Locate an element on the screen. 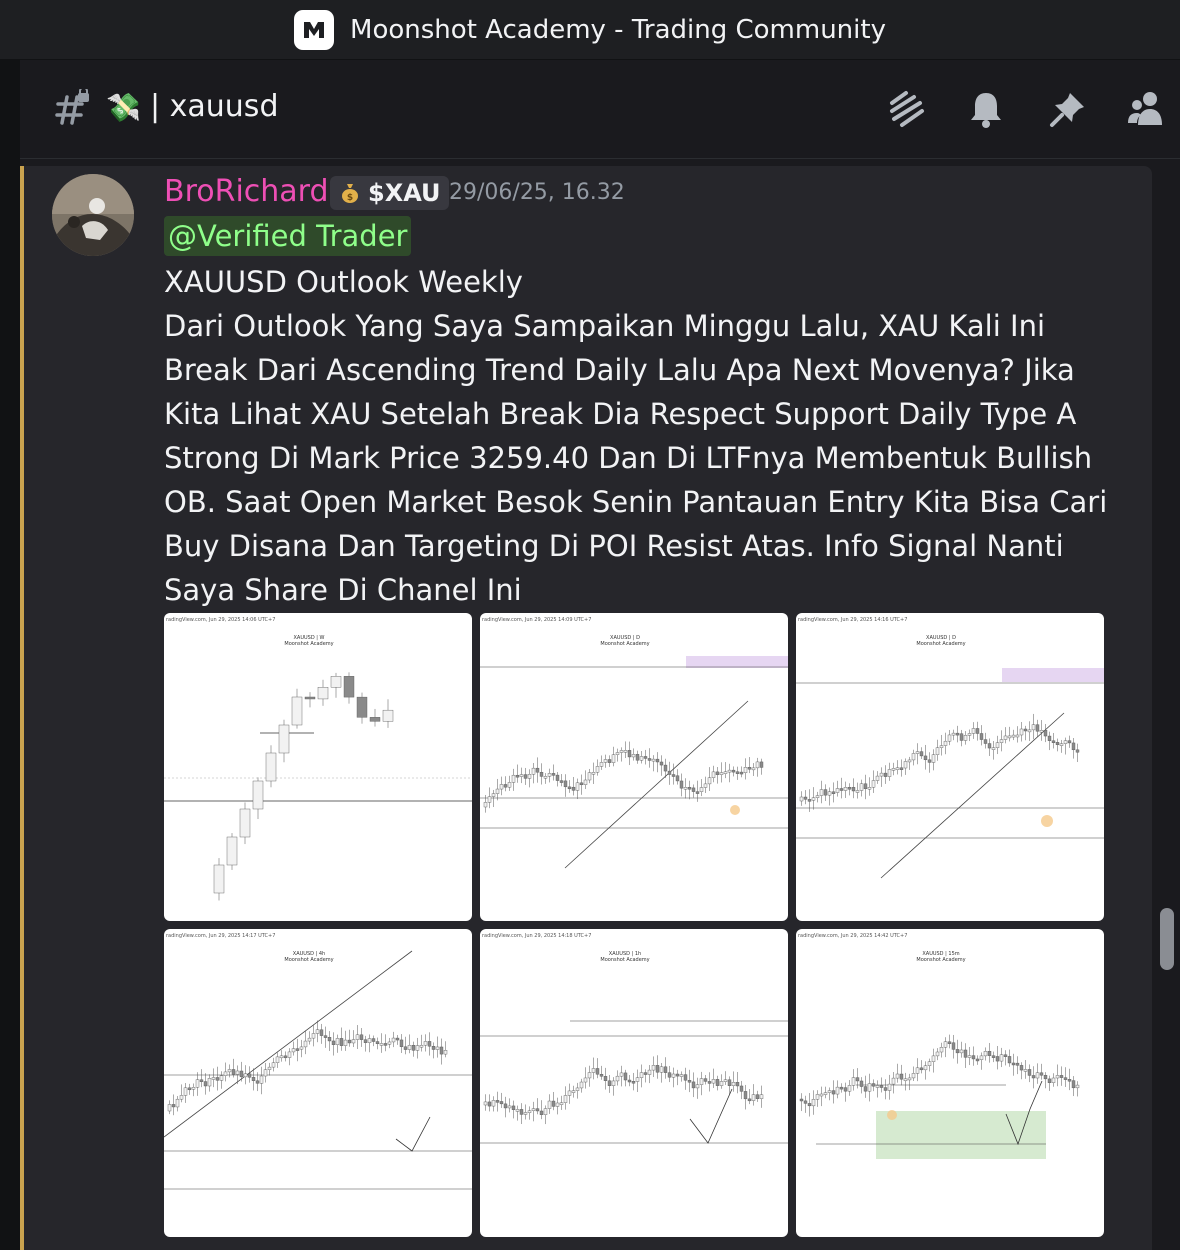 The height and width of the screenshot is (1250, 1180). author-name: BroRichard is located at coordinates (246, 191).